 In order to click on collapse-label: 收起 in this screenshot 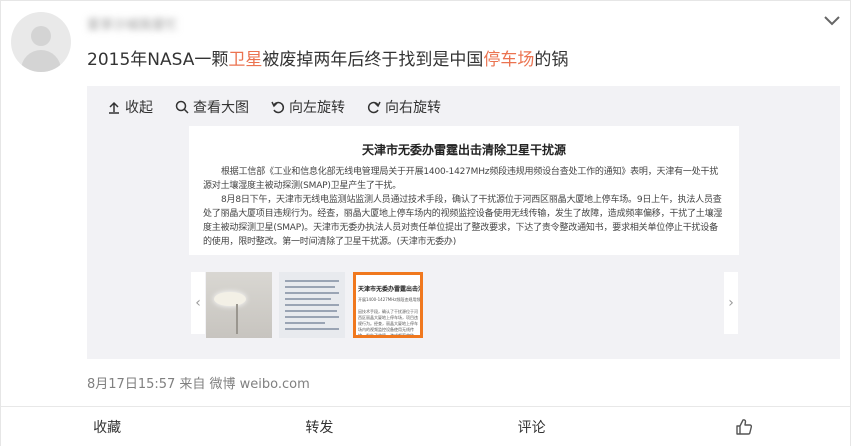, I will do `click(139, 108)`.